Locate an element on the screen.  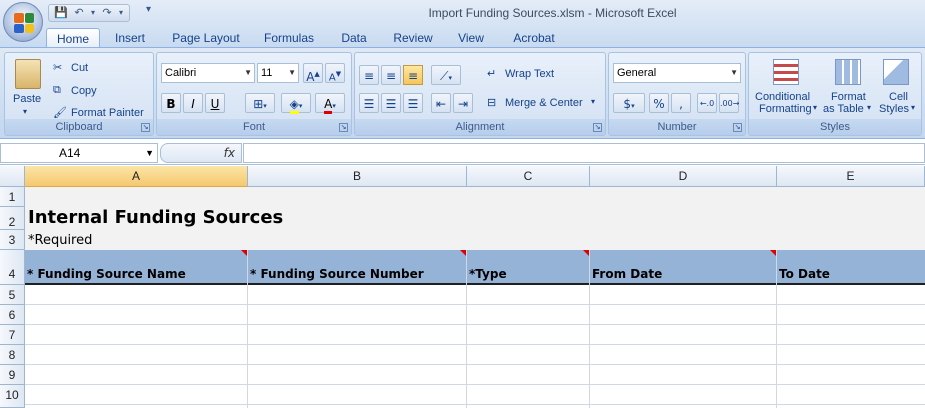
row-header-10: 10 is located at coordinates (12, 396).